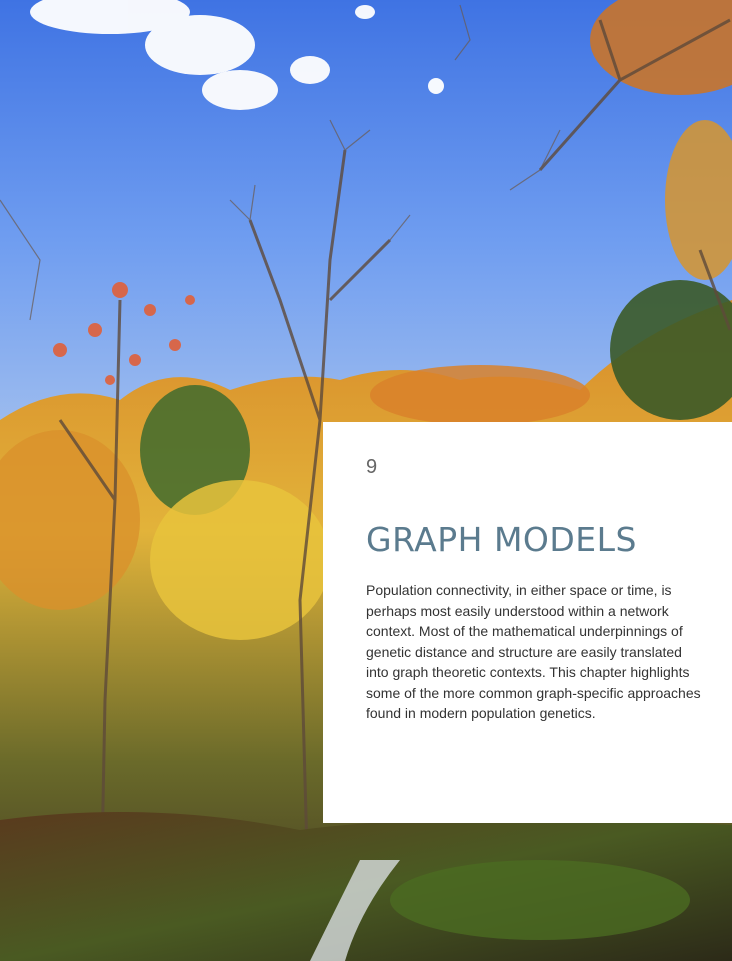 The width and height of the screenshot is (732, 961). I want to click on orange-canopy-right, so click(480, 395).